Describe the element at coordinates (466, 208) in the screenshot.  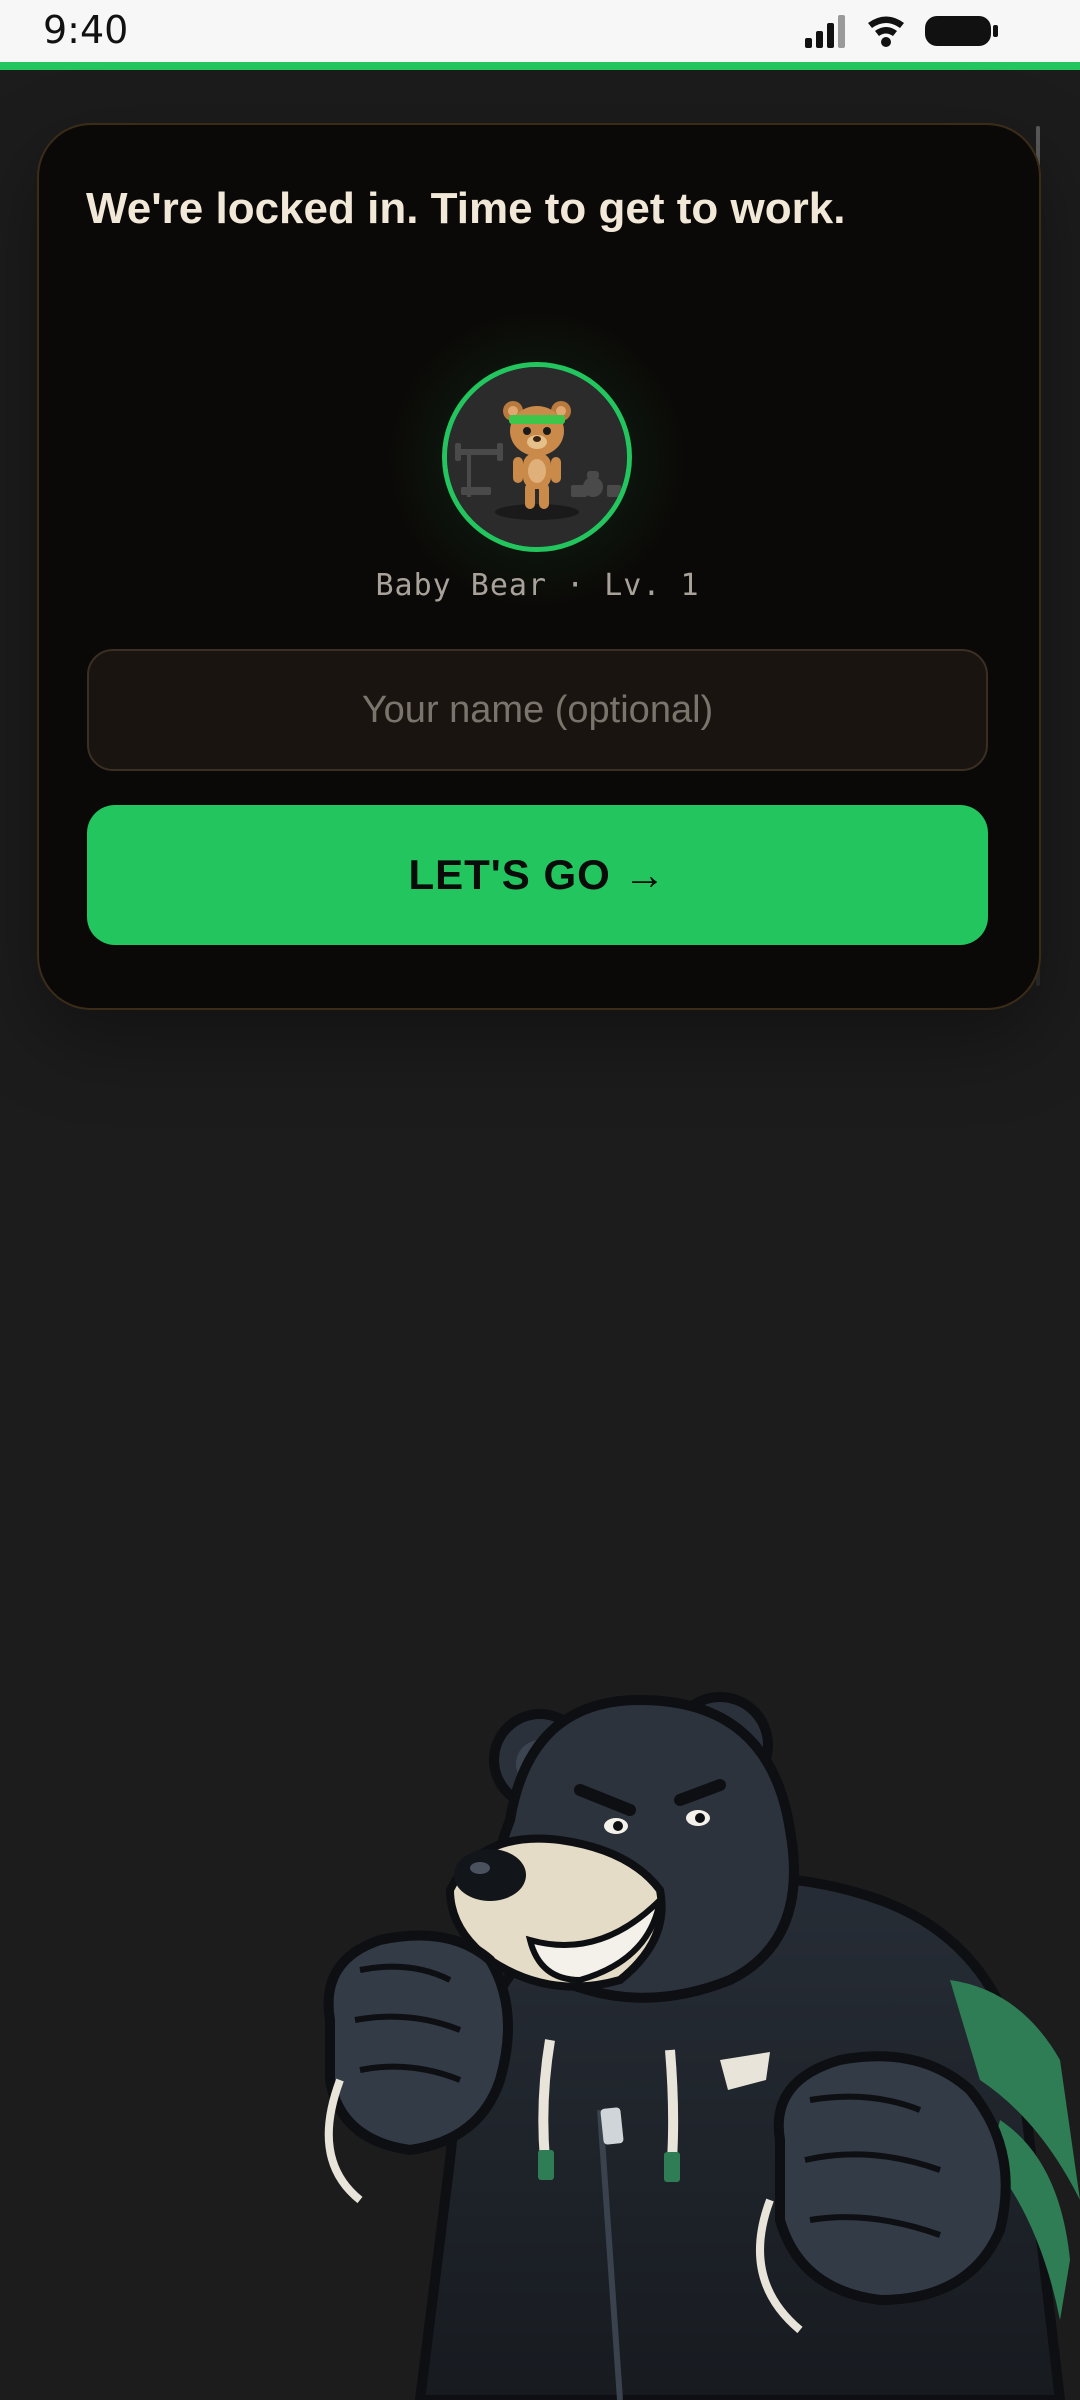
I see `headline: We're locked in. Time to get to work.` at that location.